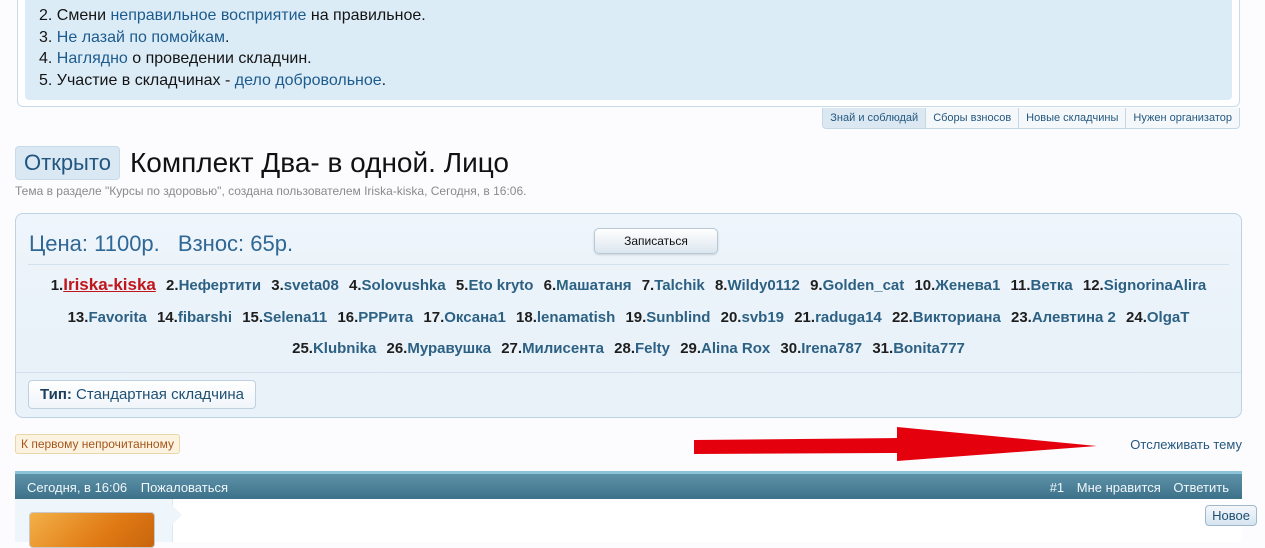  Describe the element at coordinates (462, 285) in the screenshot. I see `participant-number: 5.` at that location.